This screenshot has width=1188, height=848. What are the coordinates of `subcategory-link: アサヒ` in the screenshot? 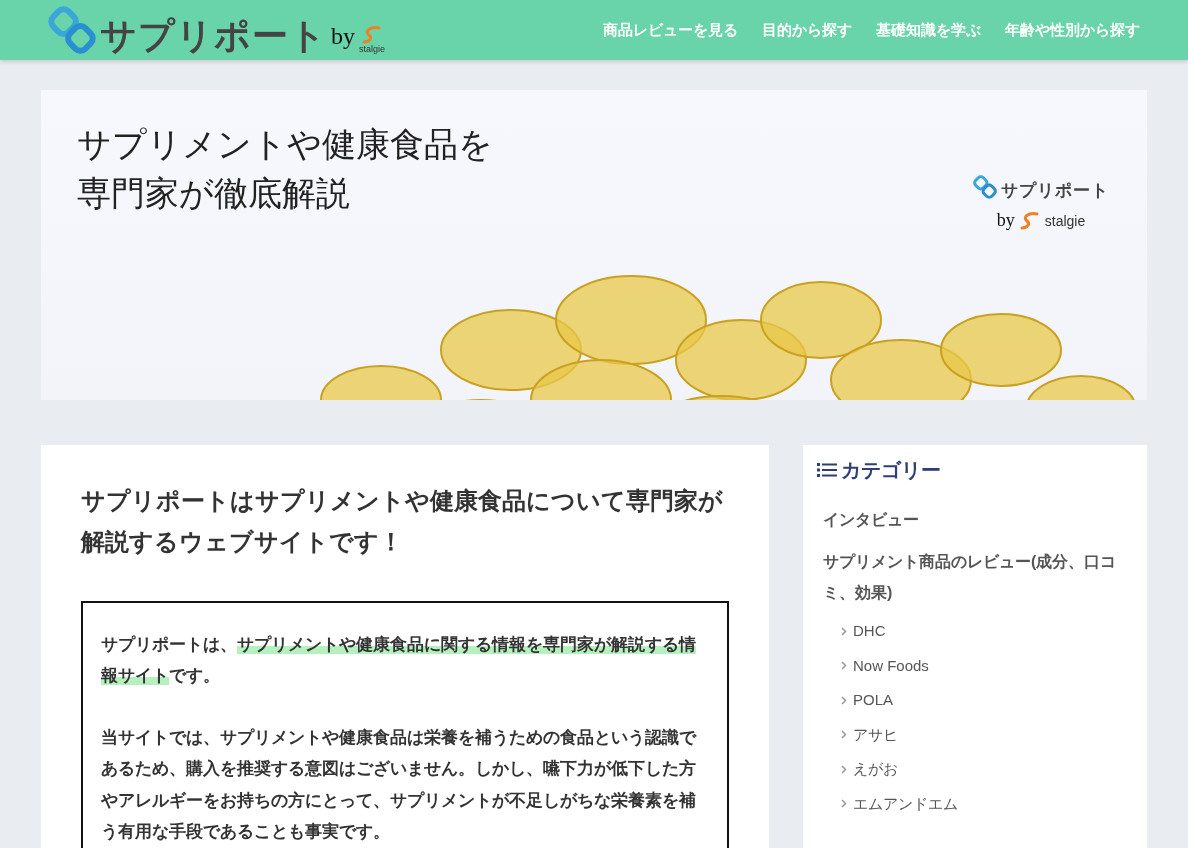 It's located at (975, 735).